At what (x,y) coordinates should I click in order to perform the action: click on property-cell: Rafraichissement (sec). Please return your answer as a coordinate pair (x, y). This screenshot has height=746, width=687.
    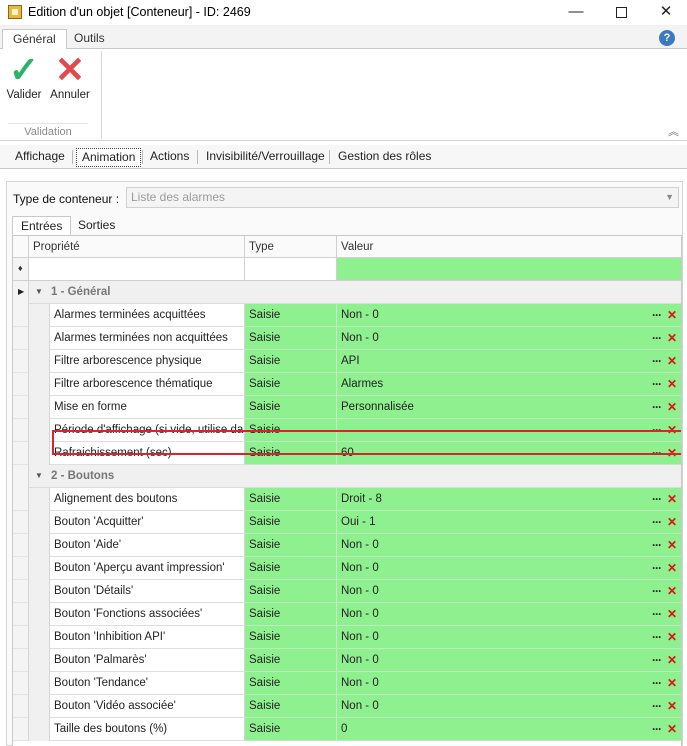
    Looking at the image, I should click on (147, 453).